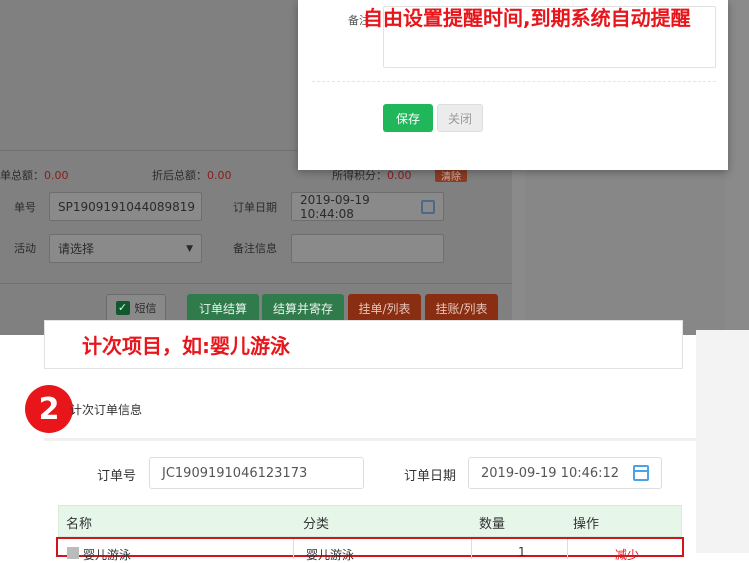  I want to click on remark-field, so click(367, 248).